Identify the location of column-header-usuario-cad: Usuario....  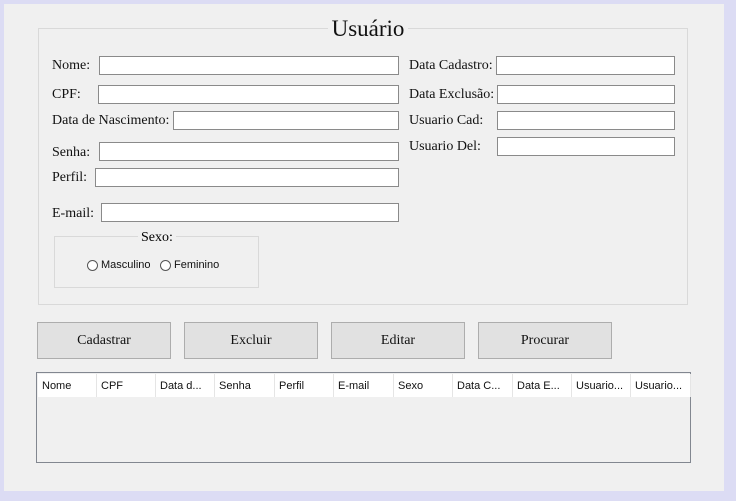
(601, 385).